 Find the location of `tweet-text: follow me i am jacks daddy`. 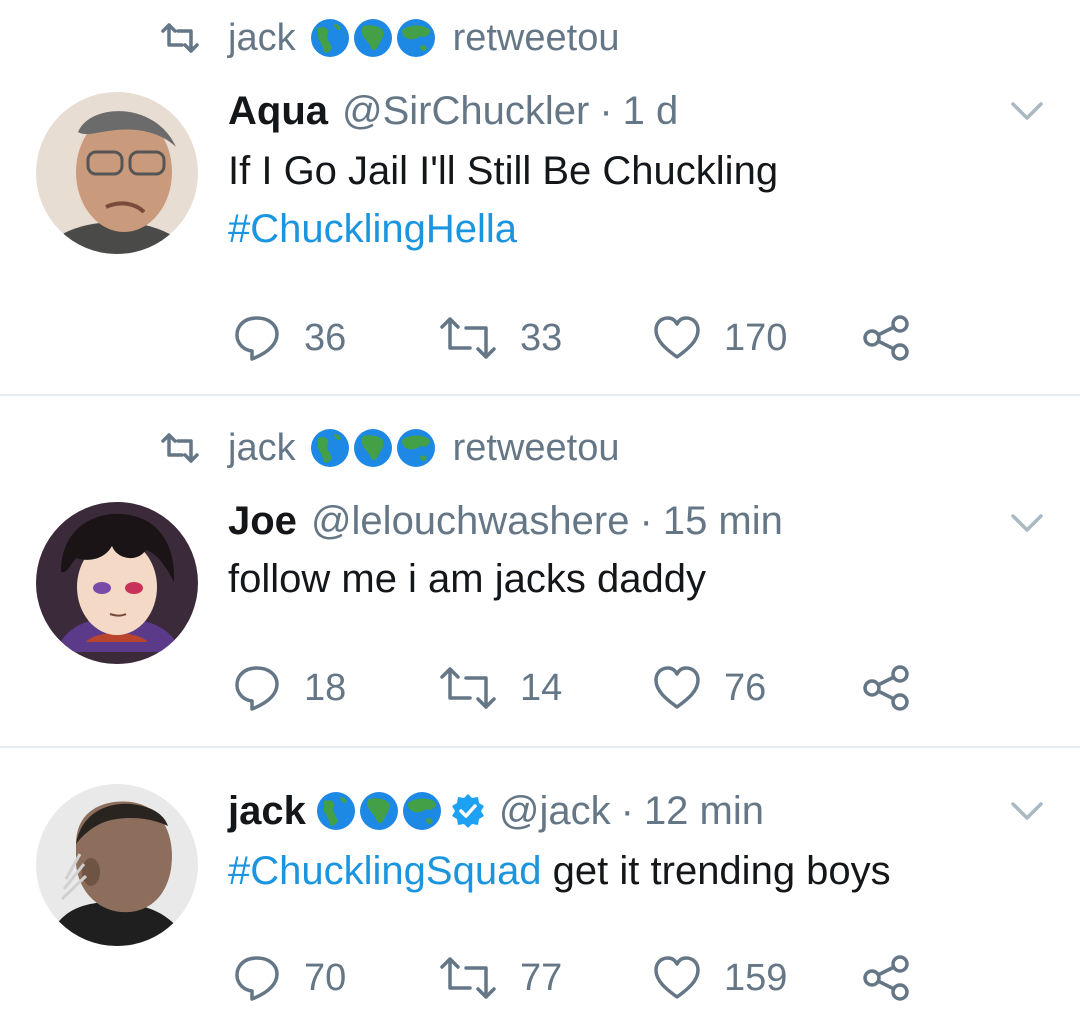

tweet-text: follow me i am jacks daddy is located at coordinates (467, 579).